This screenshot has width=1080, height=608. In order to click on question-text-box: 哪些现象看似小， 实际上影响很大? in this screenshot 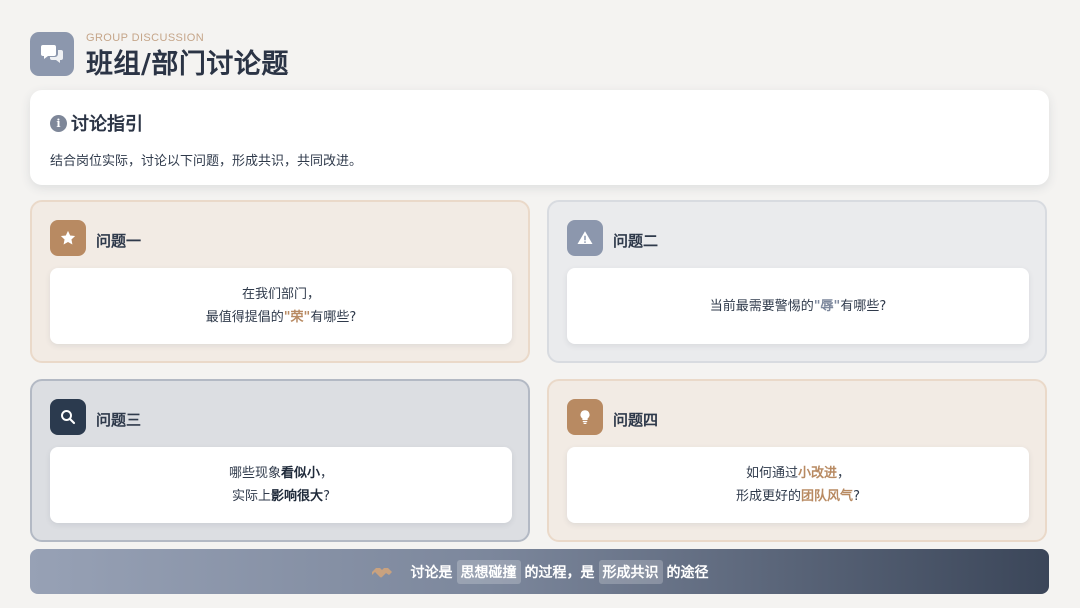, I will do `click(281, 485)`.